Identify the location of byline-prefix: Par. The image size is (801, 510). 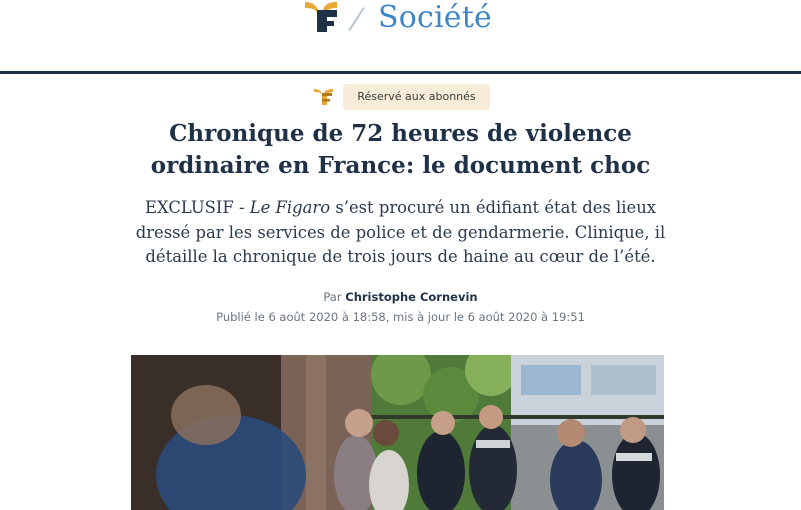
(334, 297).